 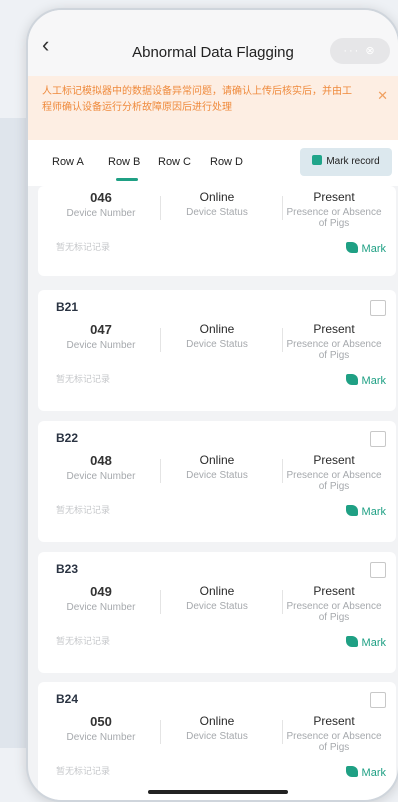 I want to click on device-number-col: 050 Device Number, so click(x=101, y=728).